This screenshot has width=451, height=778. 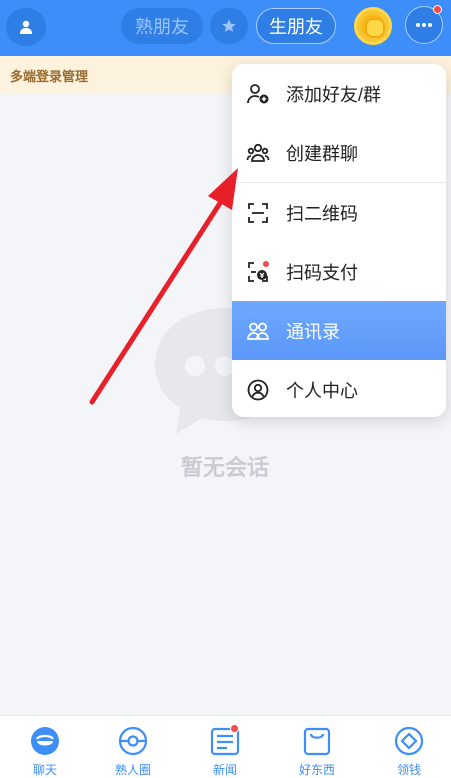 I want to click on menu-item-add-friend: 添加好友/群, so click(x=339, y=93).